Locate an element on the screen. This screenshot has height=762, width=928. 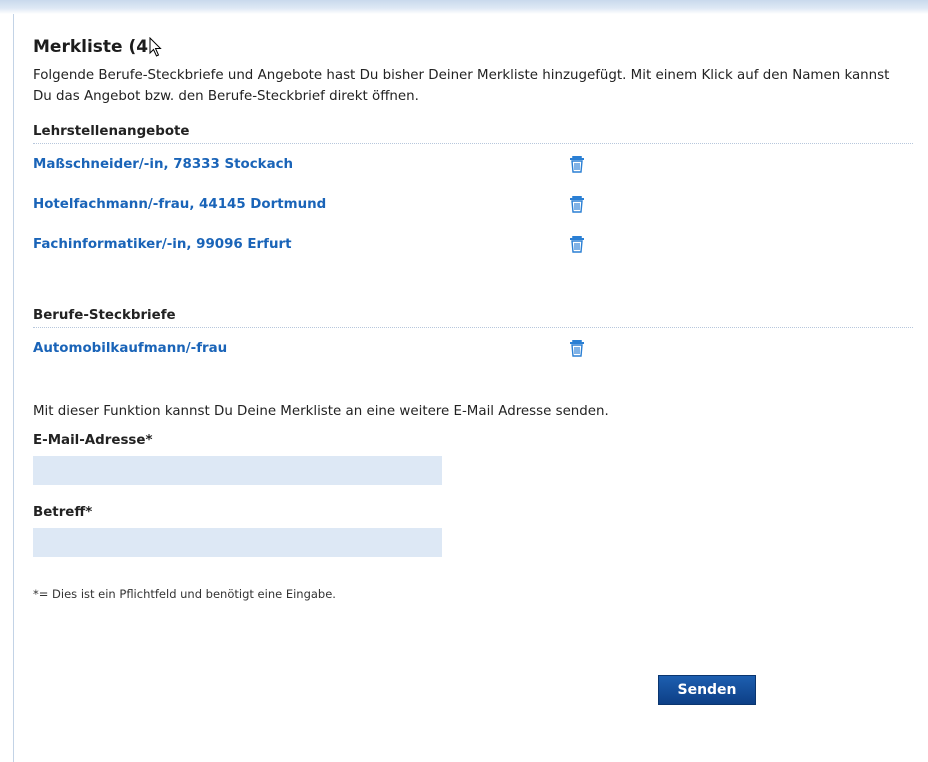
email-field is located at coordinates (237, 470).